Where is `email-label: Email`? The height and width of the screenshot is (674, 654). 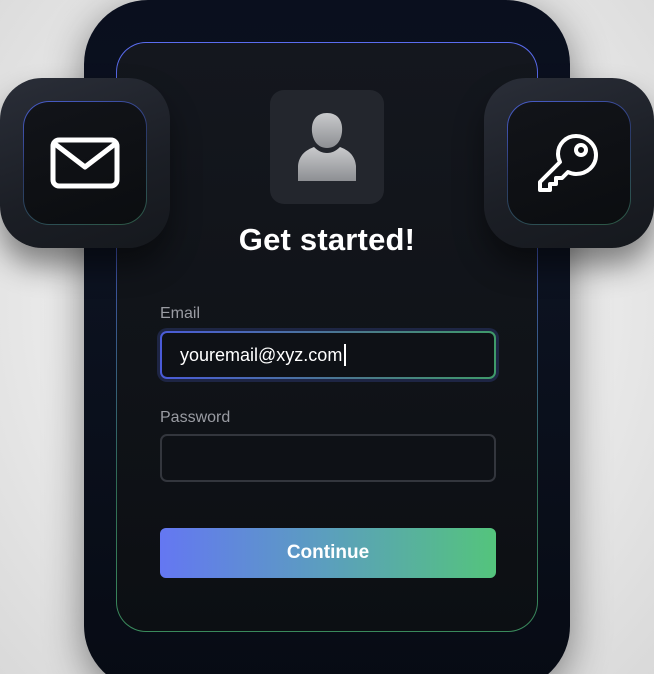 email-label: Email is located at coordinates (180, 313).